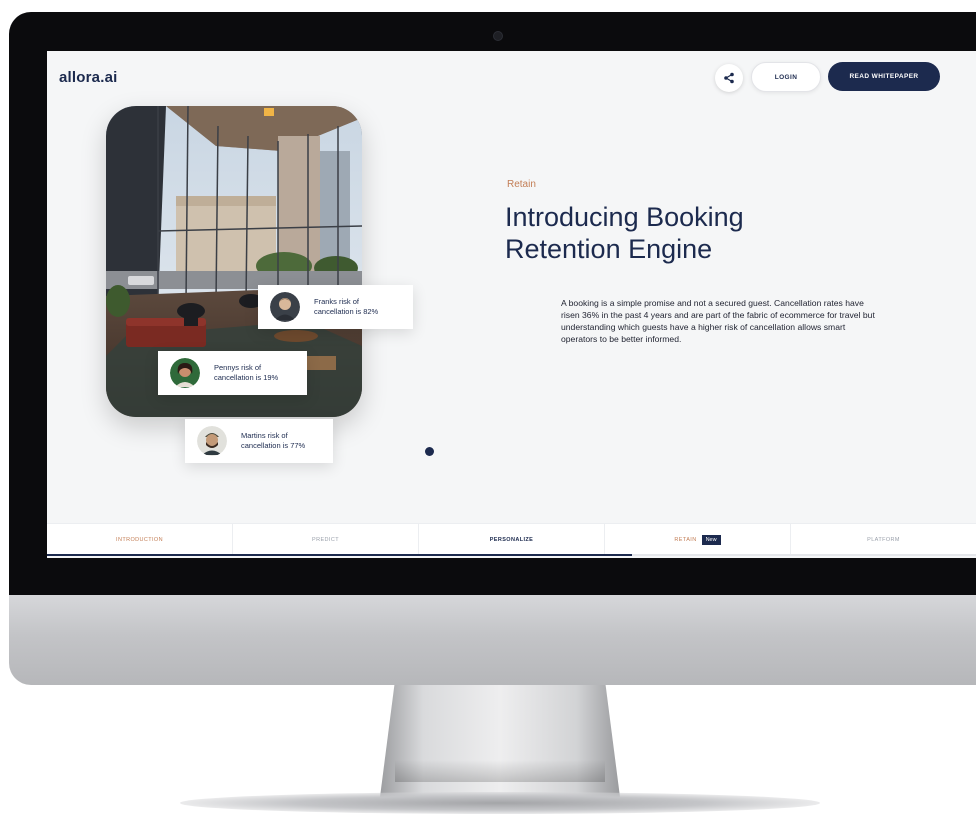  I want to click on camera-icon, so click(498, 36).